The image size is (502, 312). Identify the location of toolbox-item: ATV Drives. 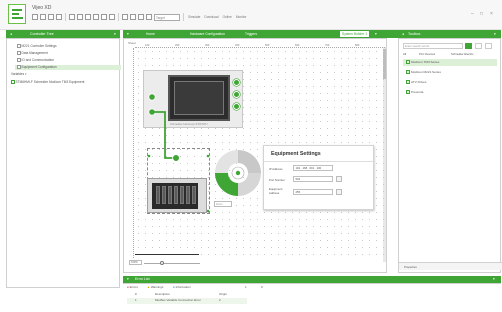
(416, 82).